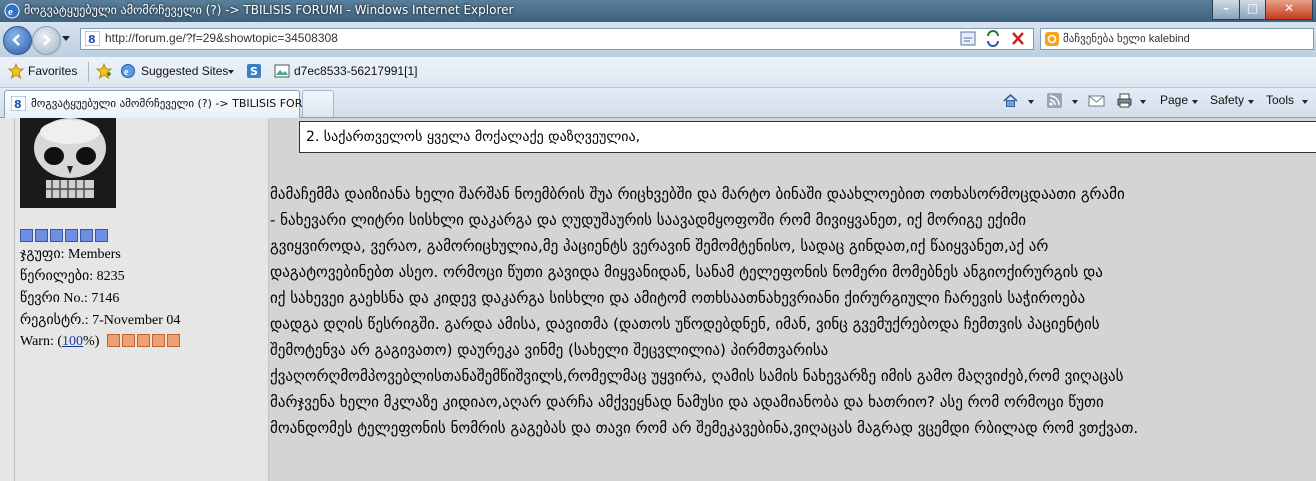  Describe the element at coordinates (1280, 100) in the screenshot. I see `tools-menu: Tools` at that location.